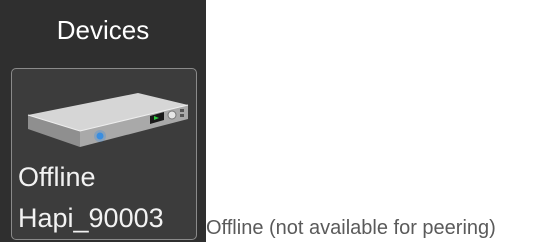  Describe the element at coordinates (57, 177) in the screenshot. I see `device-status: Offline` at that location.